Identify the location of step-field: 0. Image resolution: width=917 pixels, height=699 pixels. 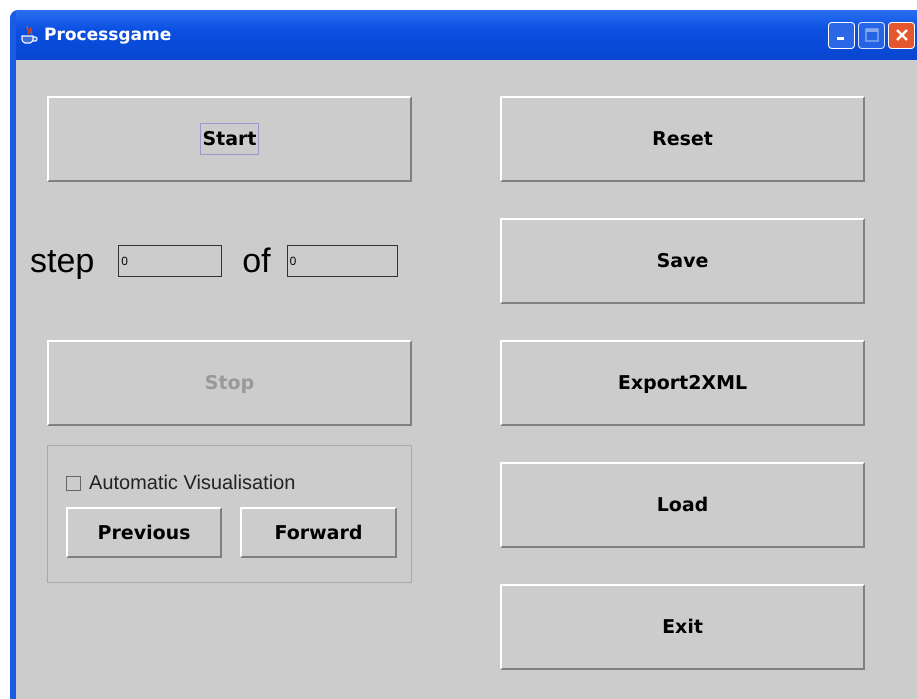
(170, 261).